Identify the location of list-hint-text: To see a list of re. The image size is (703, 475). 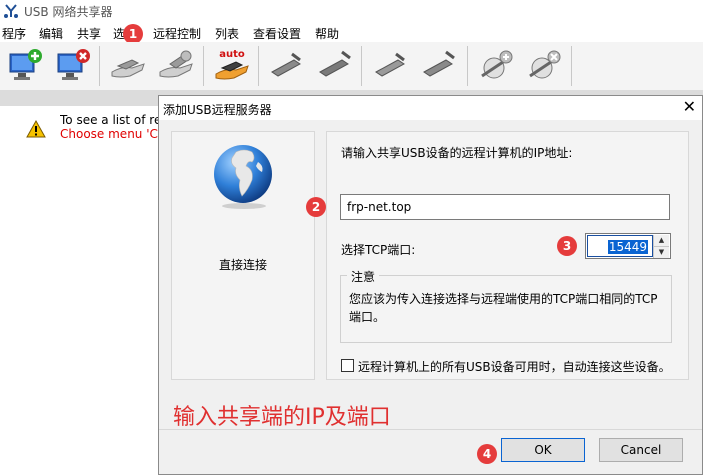
(109, 120).